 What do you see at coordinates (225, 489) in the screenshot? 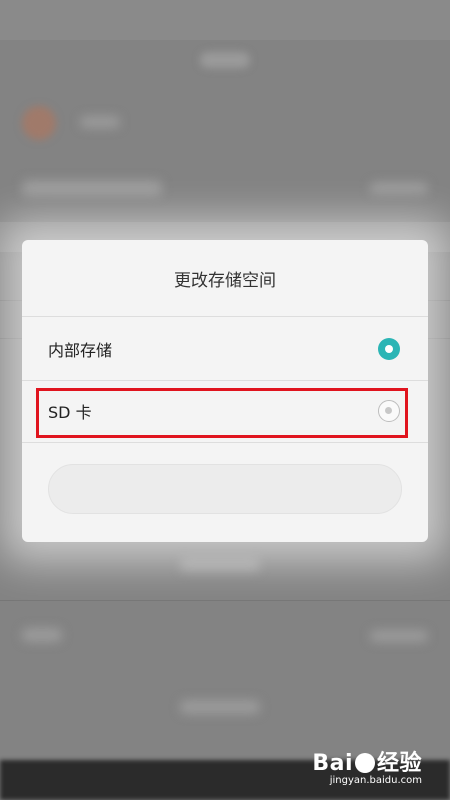
I see `cancel-button` at bounding box center [225, 489].